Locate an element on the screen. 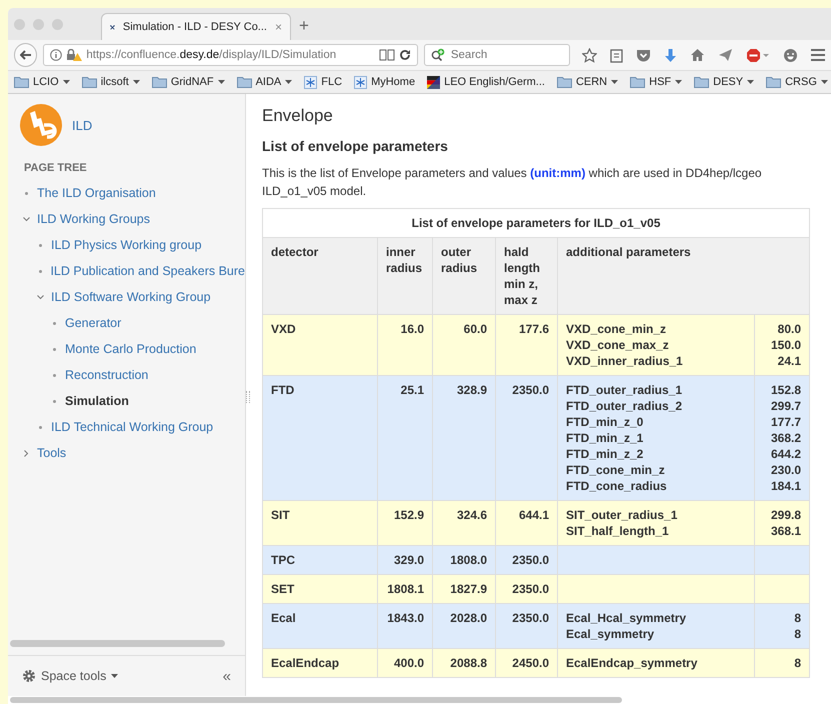 Image resolution: width=831 pixels, height=704 pixels. bookmark-item: HSF is located at coordinates (656, 82).